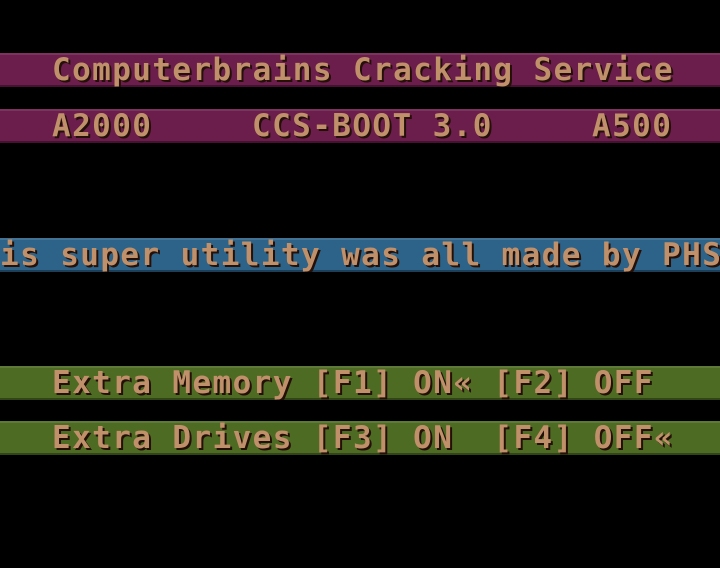 The width and height of the screenshot is (720, 568). What do you see at coordinates (372, 126) in the screenshot?
I see `boot-version-label: CCS-BOOT 3.0` at bounding box center [372, 126].